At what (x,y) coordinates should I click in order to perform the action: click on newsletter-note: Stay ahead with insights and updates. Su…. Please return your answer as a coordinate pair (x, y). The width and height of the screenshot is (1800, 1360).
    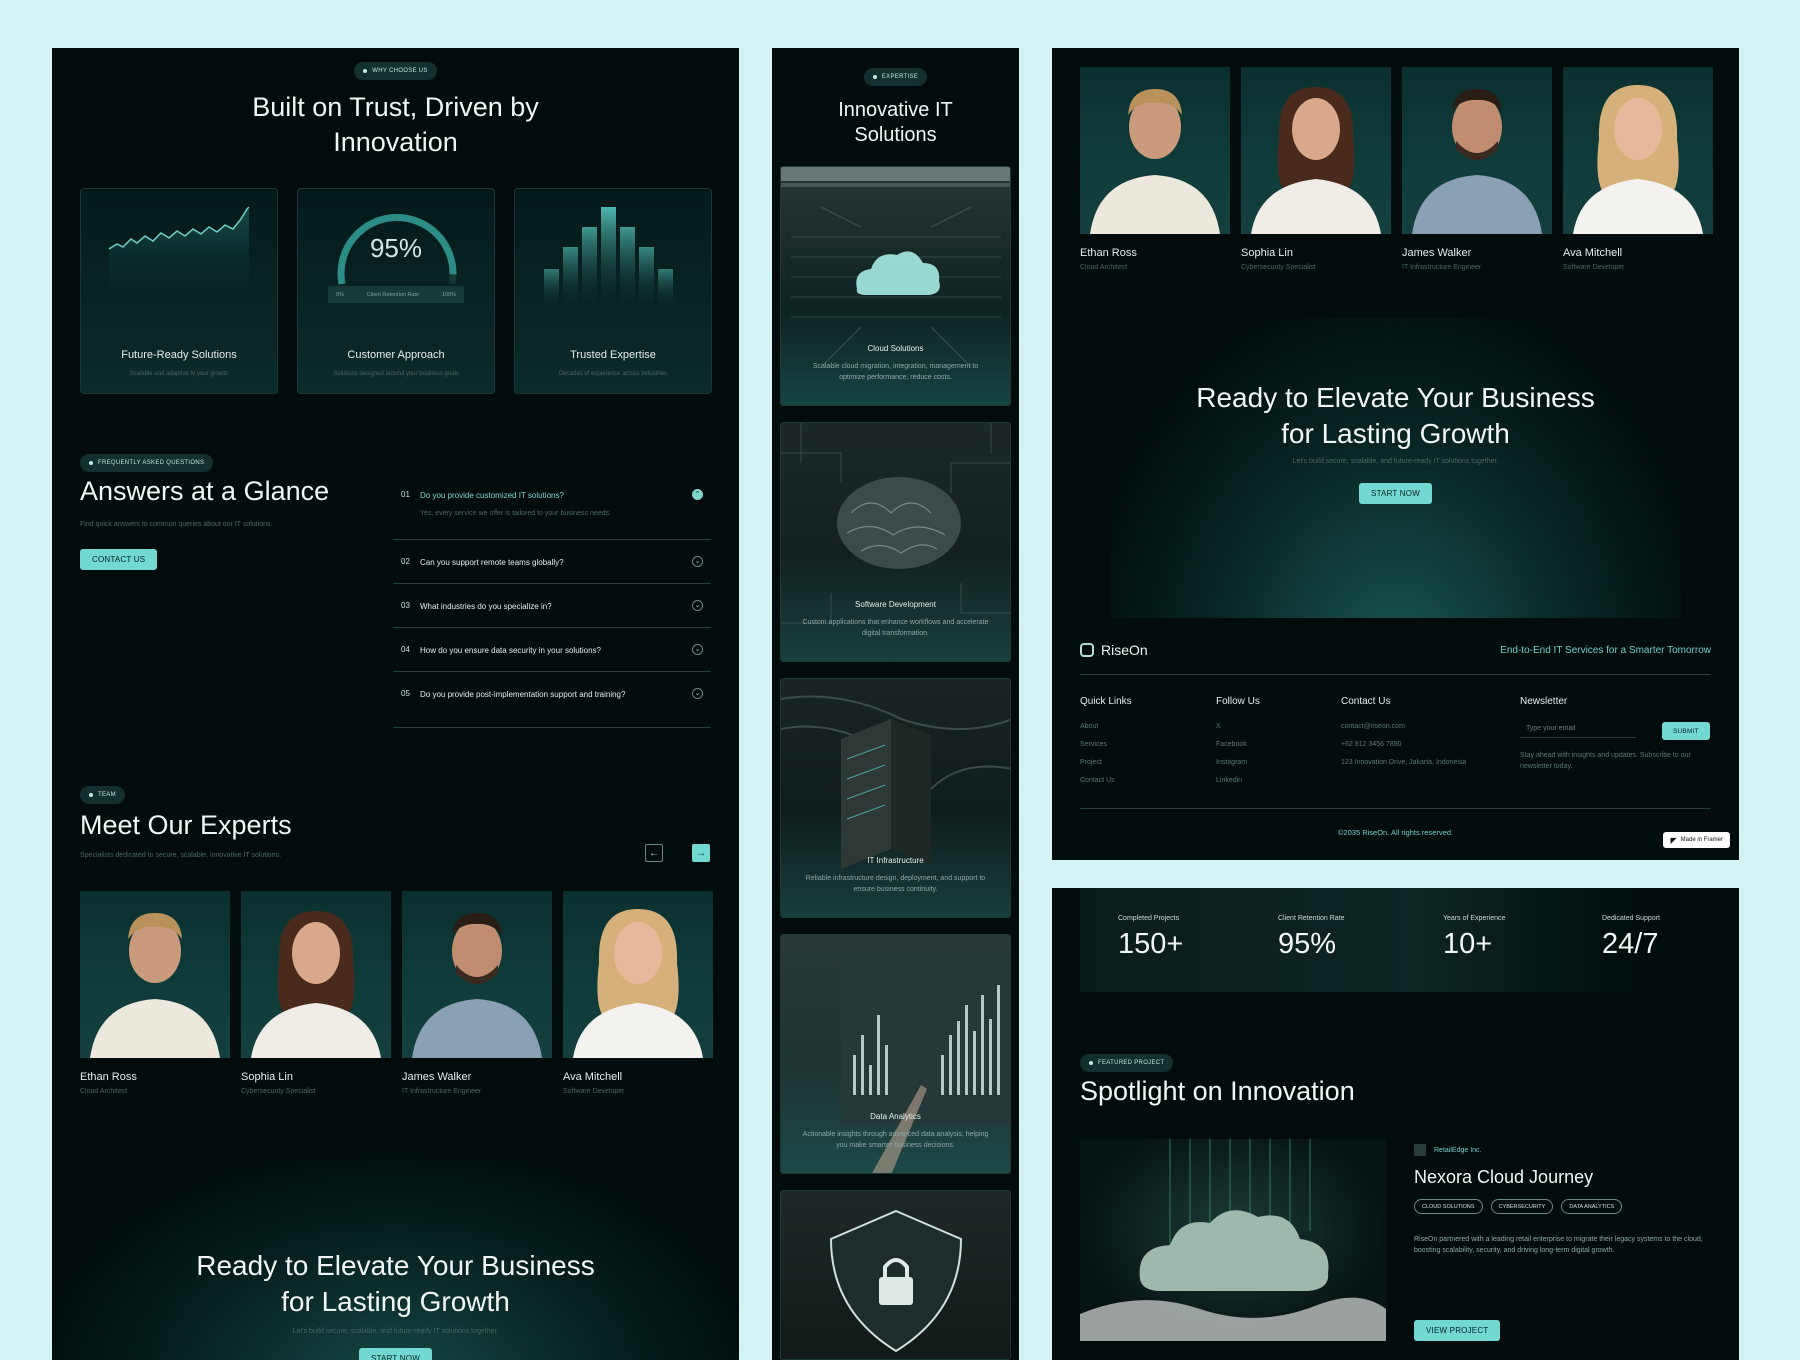
    Looking at the image, I should click on (1605, 761).